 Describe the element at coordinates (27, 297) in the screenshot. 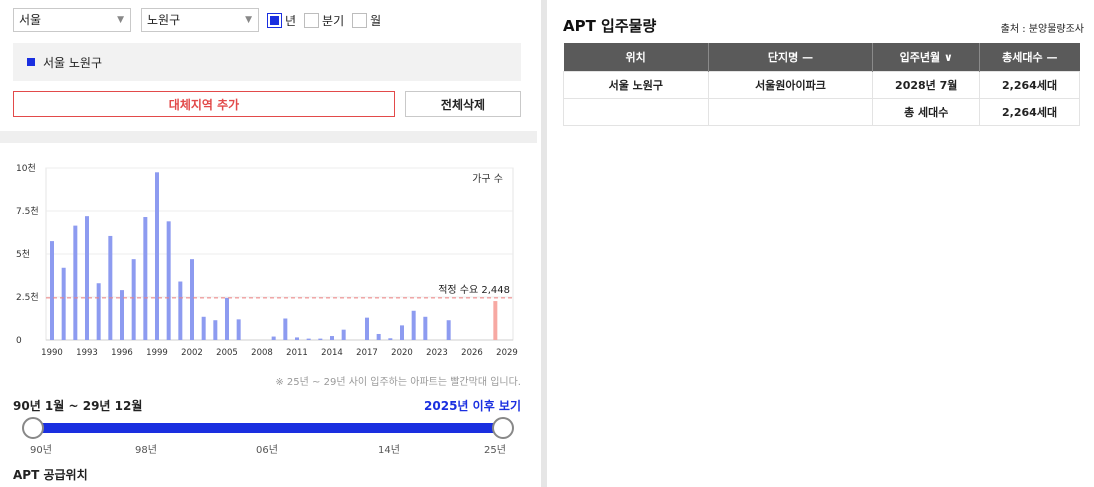

I see `y-tick-label: 2.5천` at that location.